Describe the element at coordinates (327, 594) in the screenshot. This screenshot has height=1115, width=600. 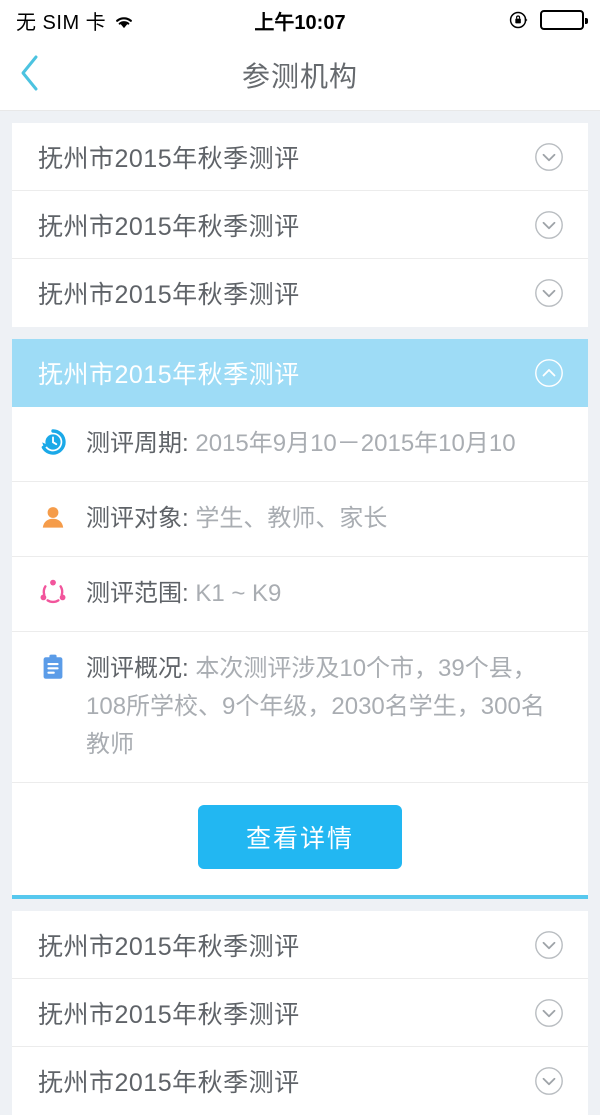
I see `detail-text-scope: 测评范围: K1 ~ K9` at that location.